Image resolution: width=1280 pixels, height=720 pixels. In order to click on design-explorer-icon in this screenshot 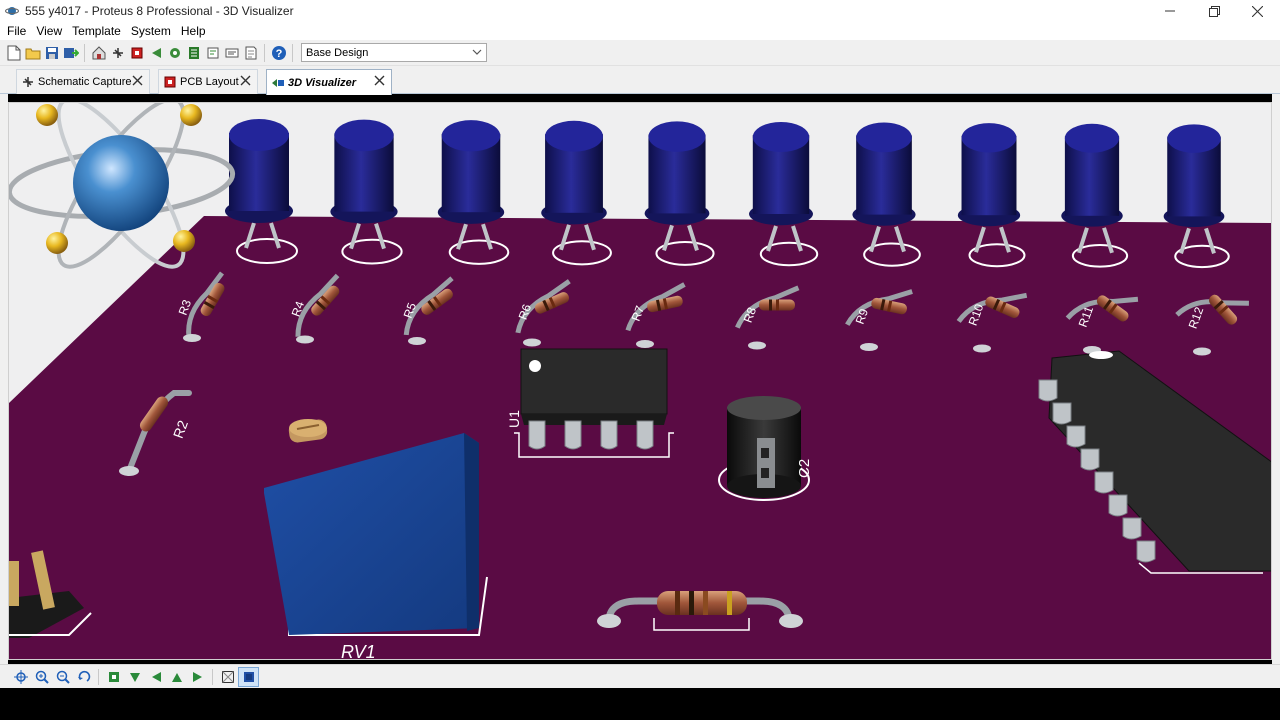, I will do `click(212, 52)`.